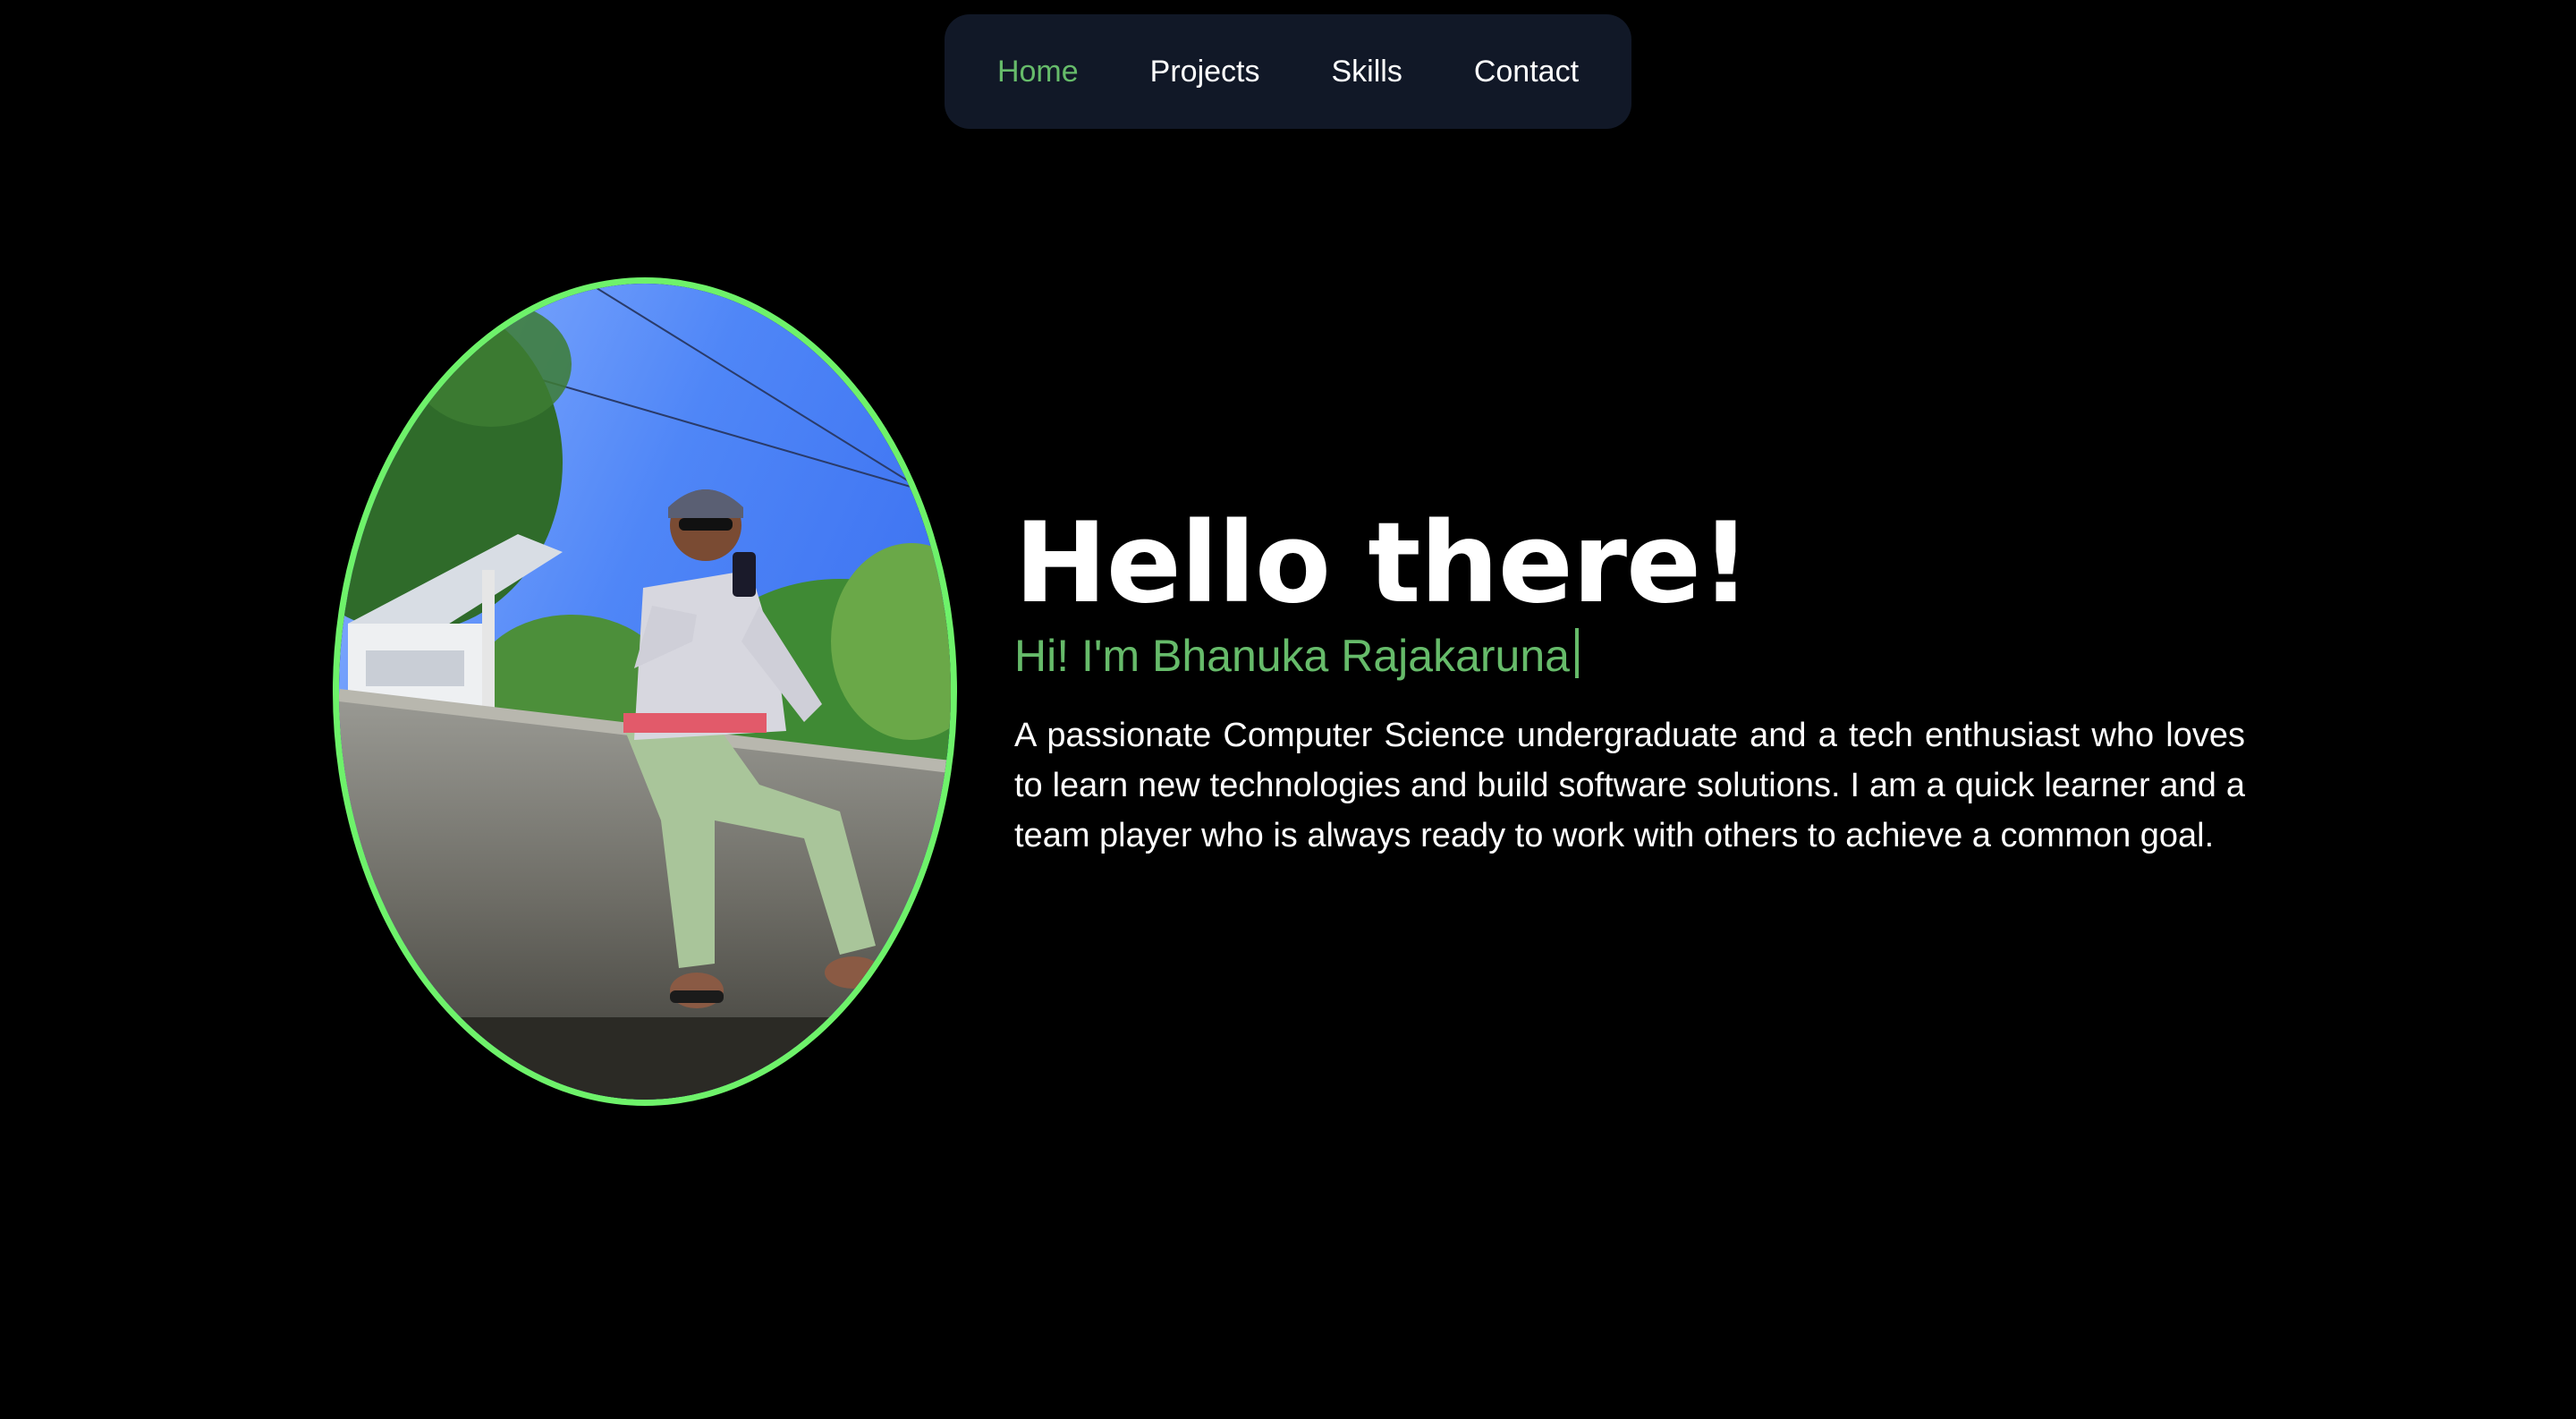 The height and width of the screenshot is (1419, 2576). I want to click on top-navbar: Home Projects Skills Contact, so click(1288, 71).